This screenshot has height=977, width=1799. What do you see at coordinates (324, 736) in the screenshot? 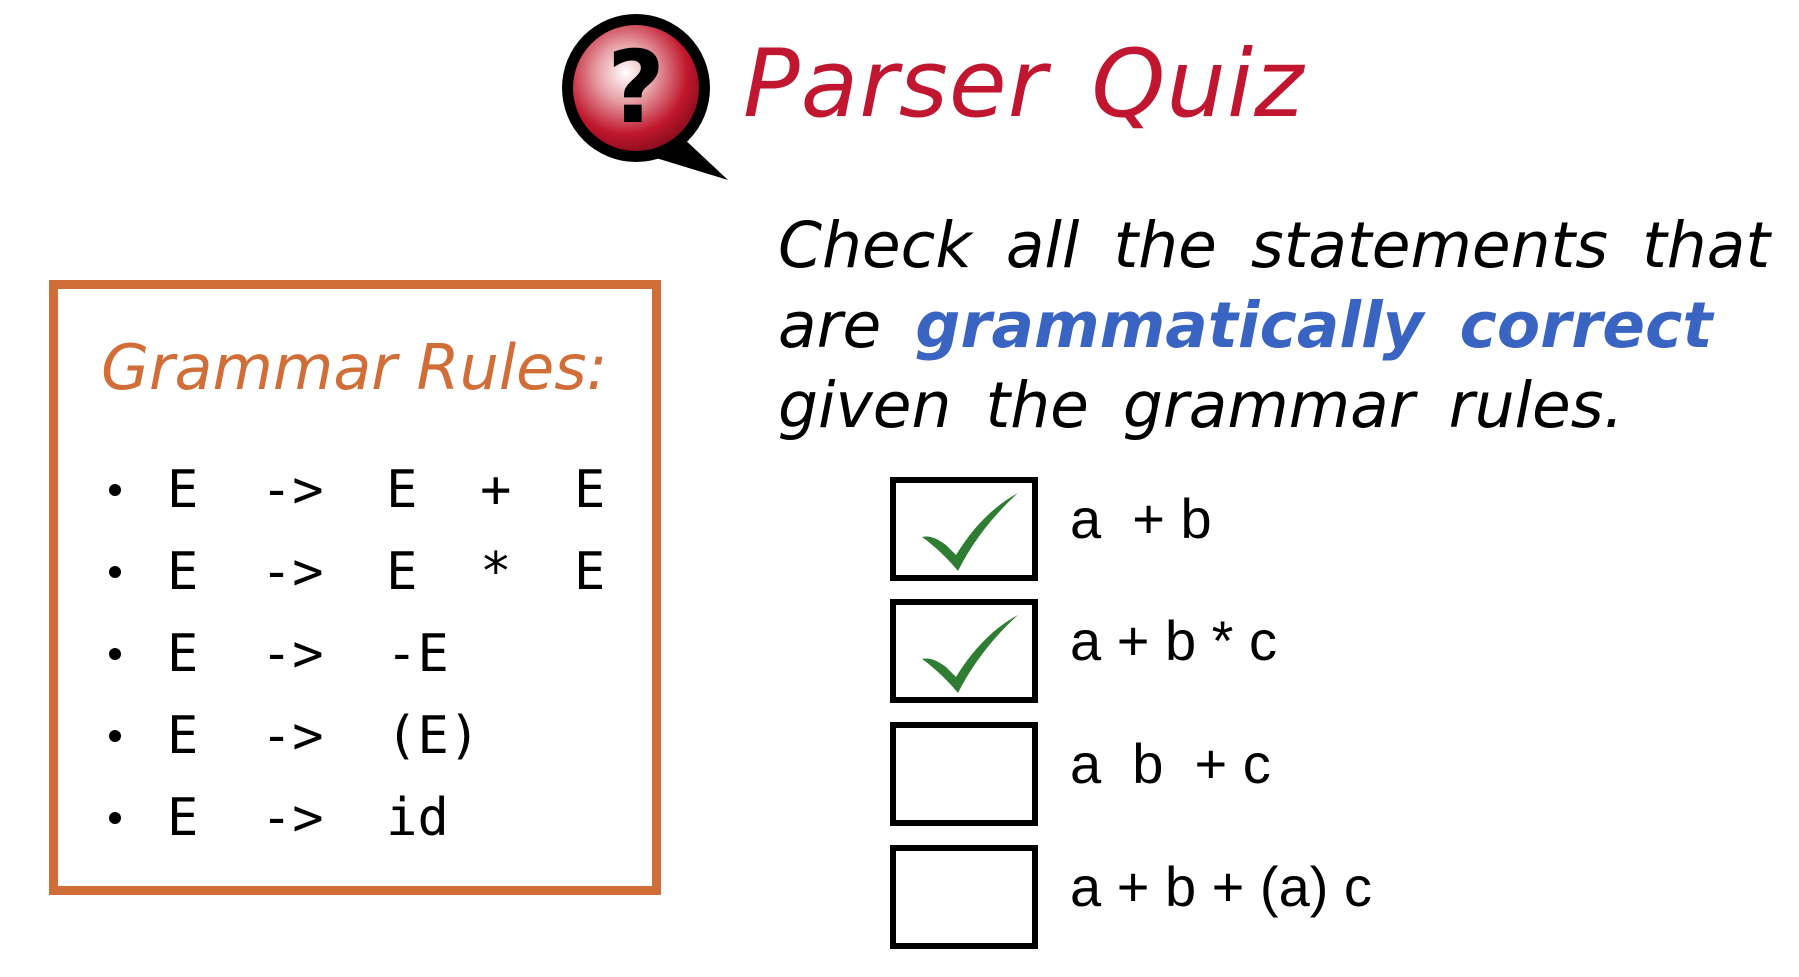
I see `grammar-rule-text: E -> (E)` at bounding box center [324, 736].